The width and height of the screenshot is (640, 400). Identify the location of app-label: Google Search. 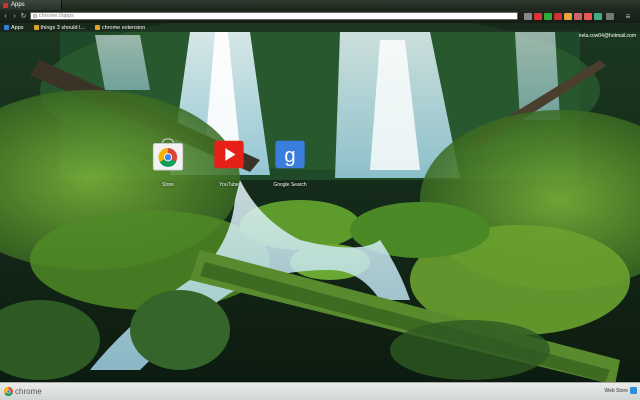
(290, 185).